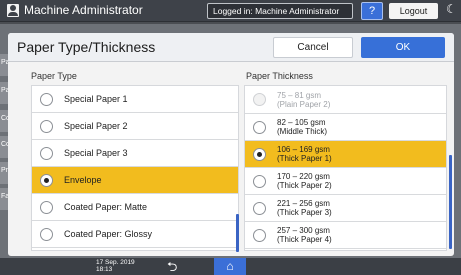 The image size is (461, 275). I want to click on paper-type-option: Special Paper 2, so click(135, 126).